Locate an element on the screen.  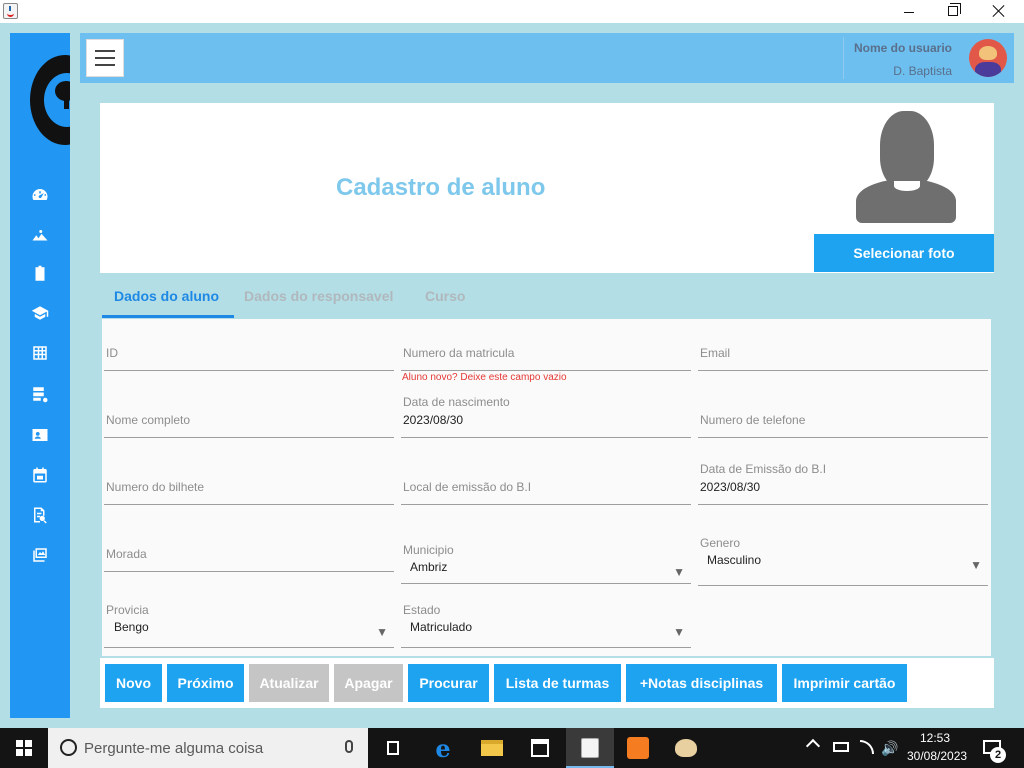
cortana-icon is located at coordinates (68, 747).